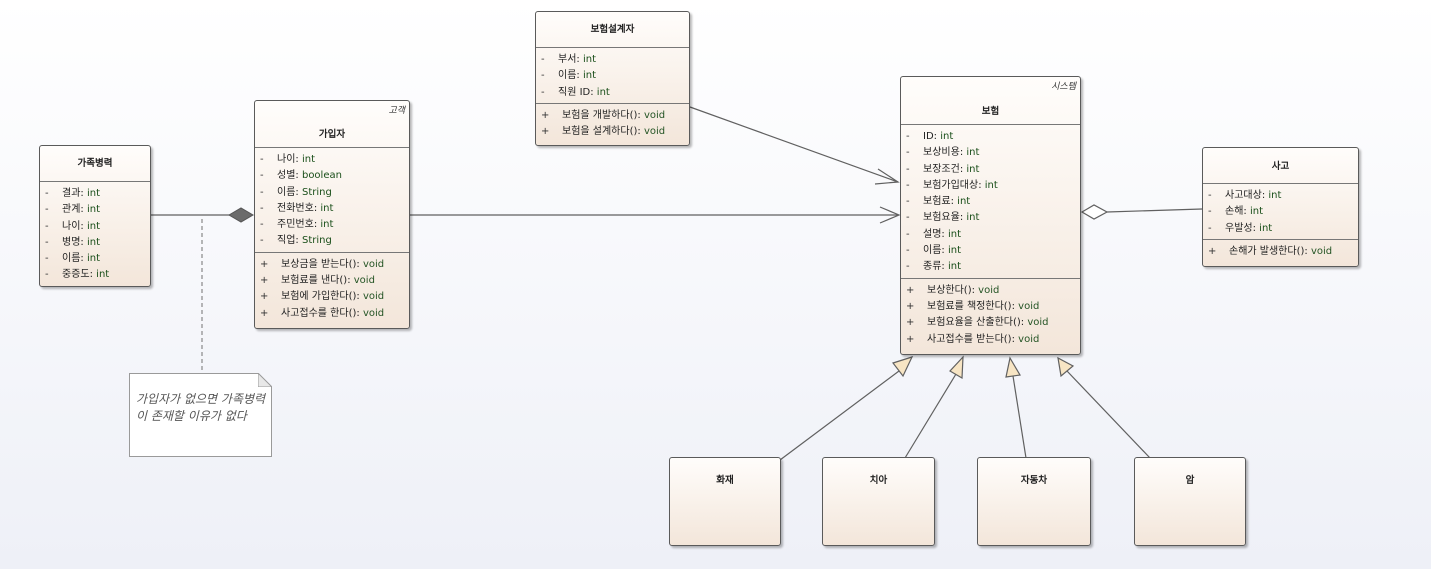 Image resolution: width=1431 pixels, height=569 pixels. I want to click on attribute-row: - 전화번호: int, so click(332, 209).